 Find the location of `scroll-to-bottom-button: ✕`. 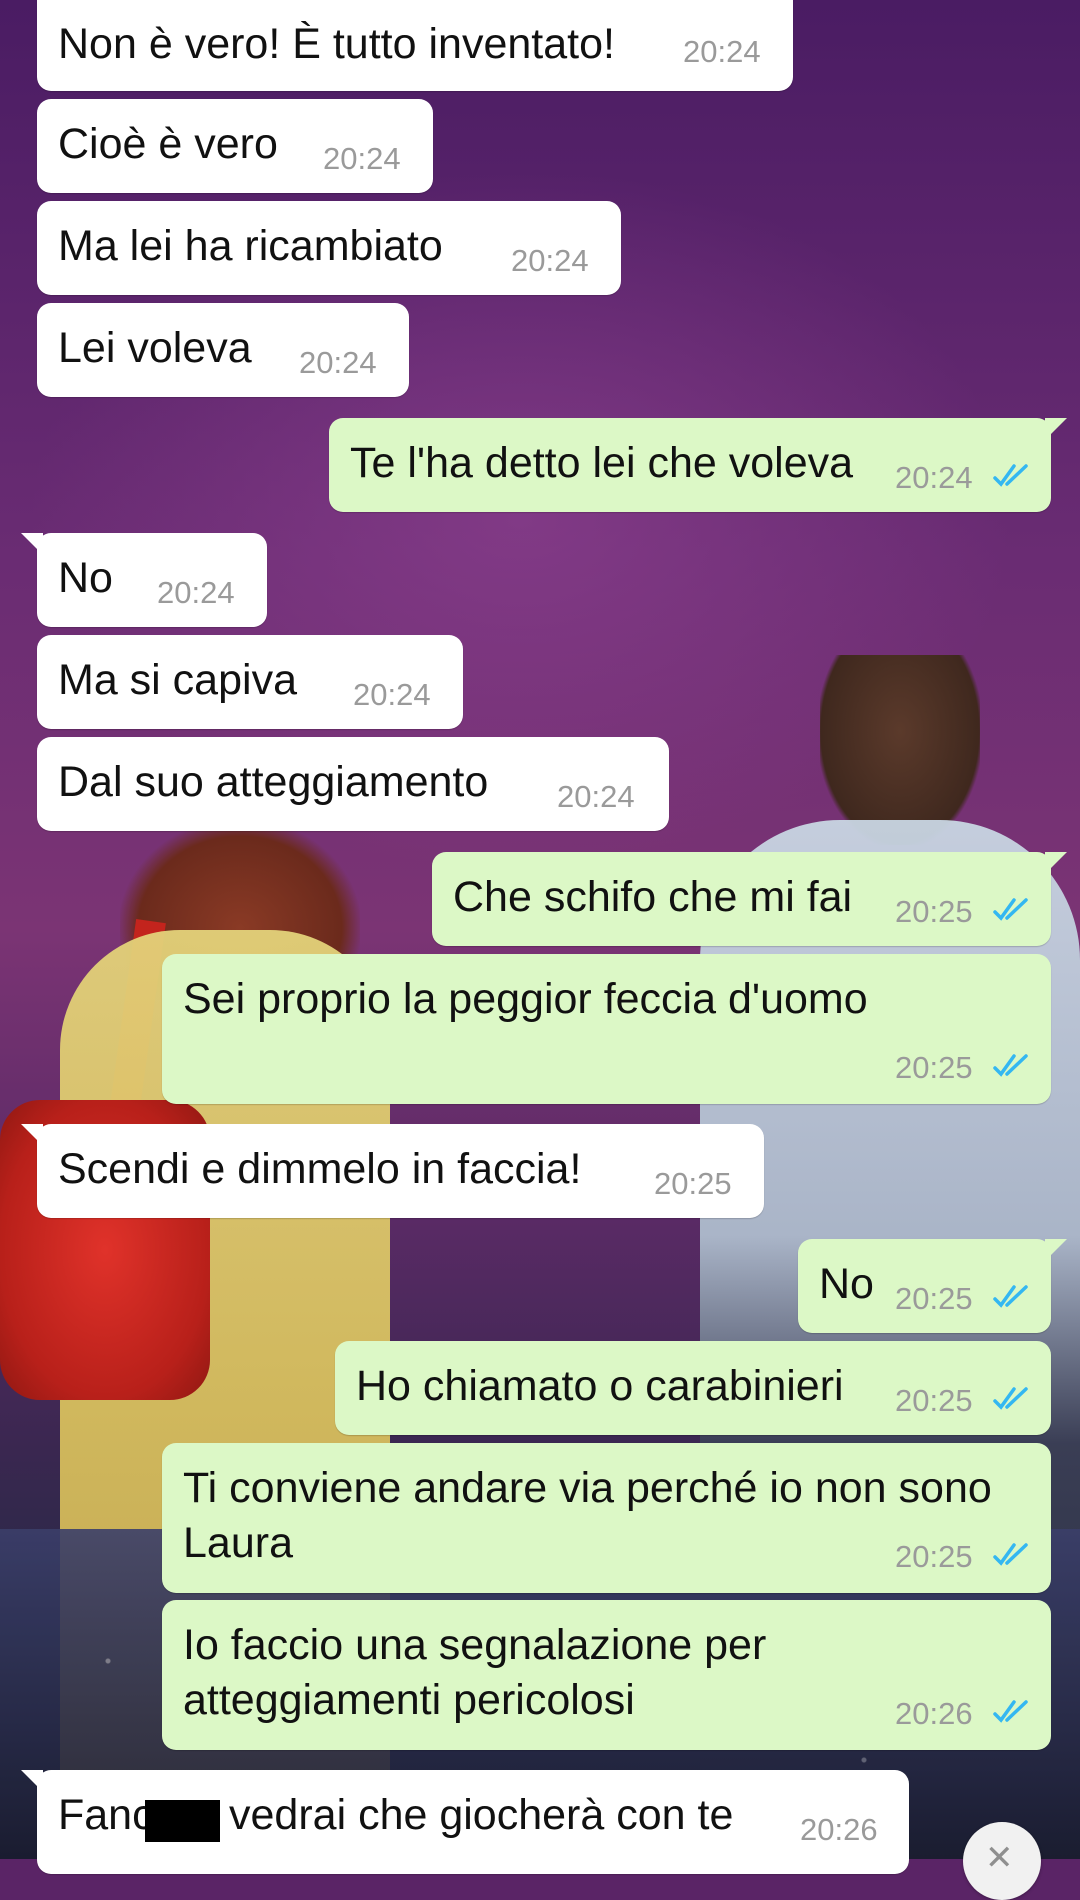

scroll-to-bottom-button: ✕ is located at coordinates (1002, 1861).